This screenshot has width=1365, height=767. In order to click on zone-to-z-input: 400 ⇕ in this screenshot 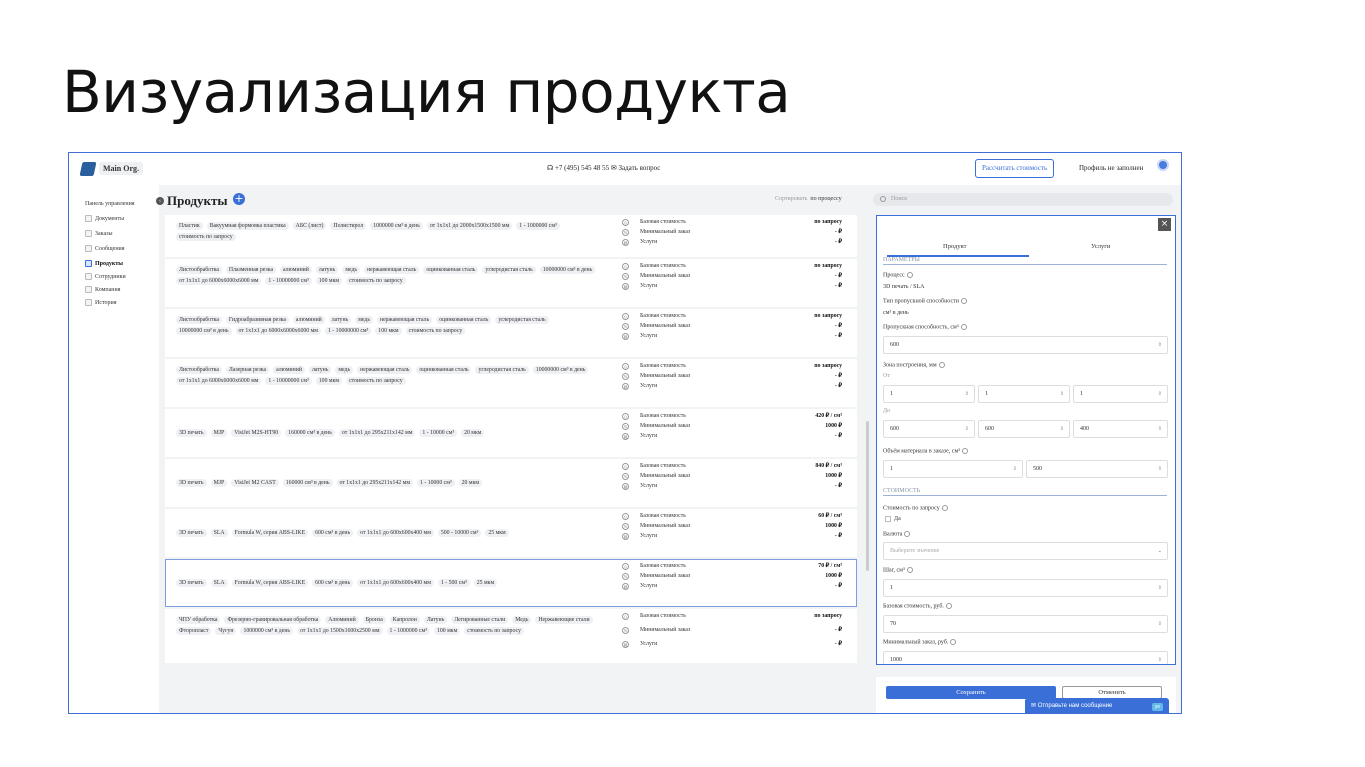, I will do `click(1120, 429)`.